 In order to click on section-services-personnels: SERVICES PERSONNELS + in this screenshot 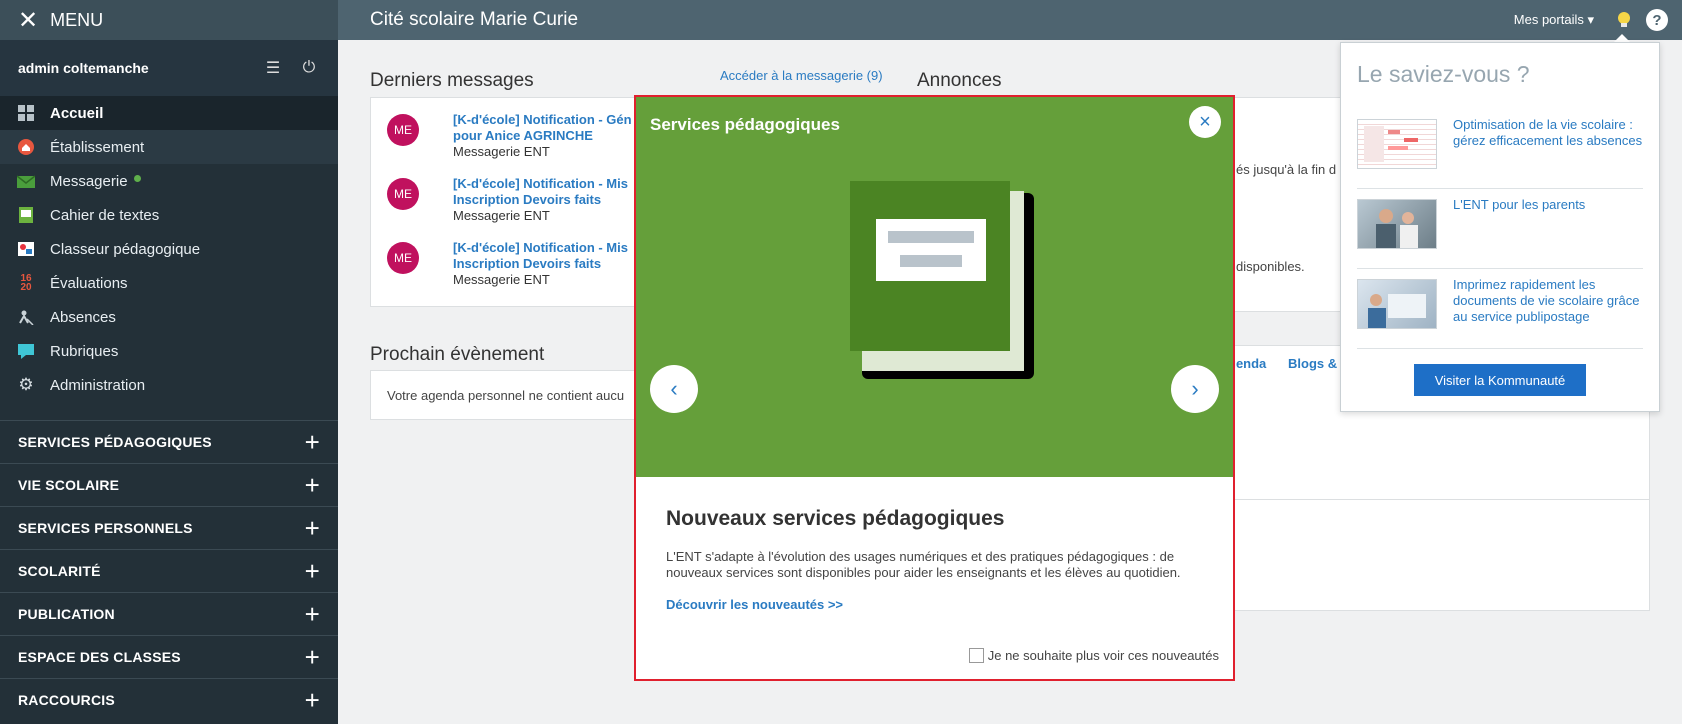, I will do `click(169, 527)`.